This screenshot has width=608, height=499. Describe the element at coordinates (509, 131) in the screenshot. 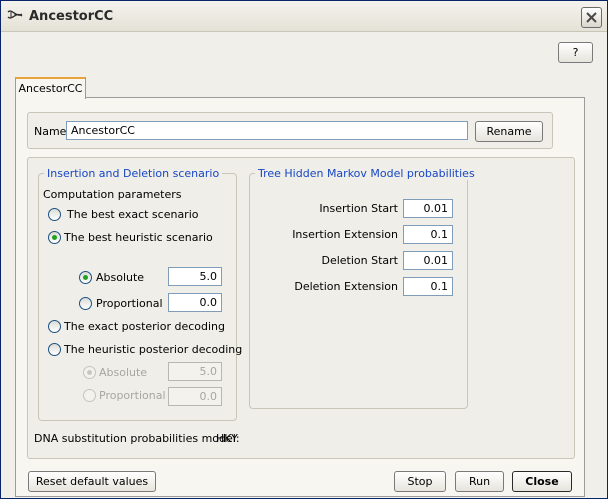

I see `rename-button: Rename` at that location.